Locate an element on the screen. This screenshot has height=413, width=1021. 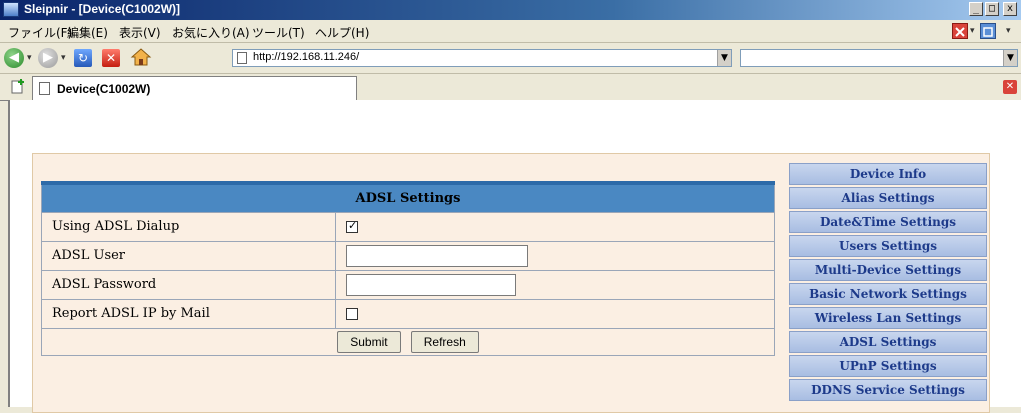
menu-tools: ツール(T) is located at coordinates (278, 32).